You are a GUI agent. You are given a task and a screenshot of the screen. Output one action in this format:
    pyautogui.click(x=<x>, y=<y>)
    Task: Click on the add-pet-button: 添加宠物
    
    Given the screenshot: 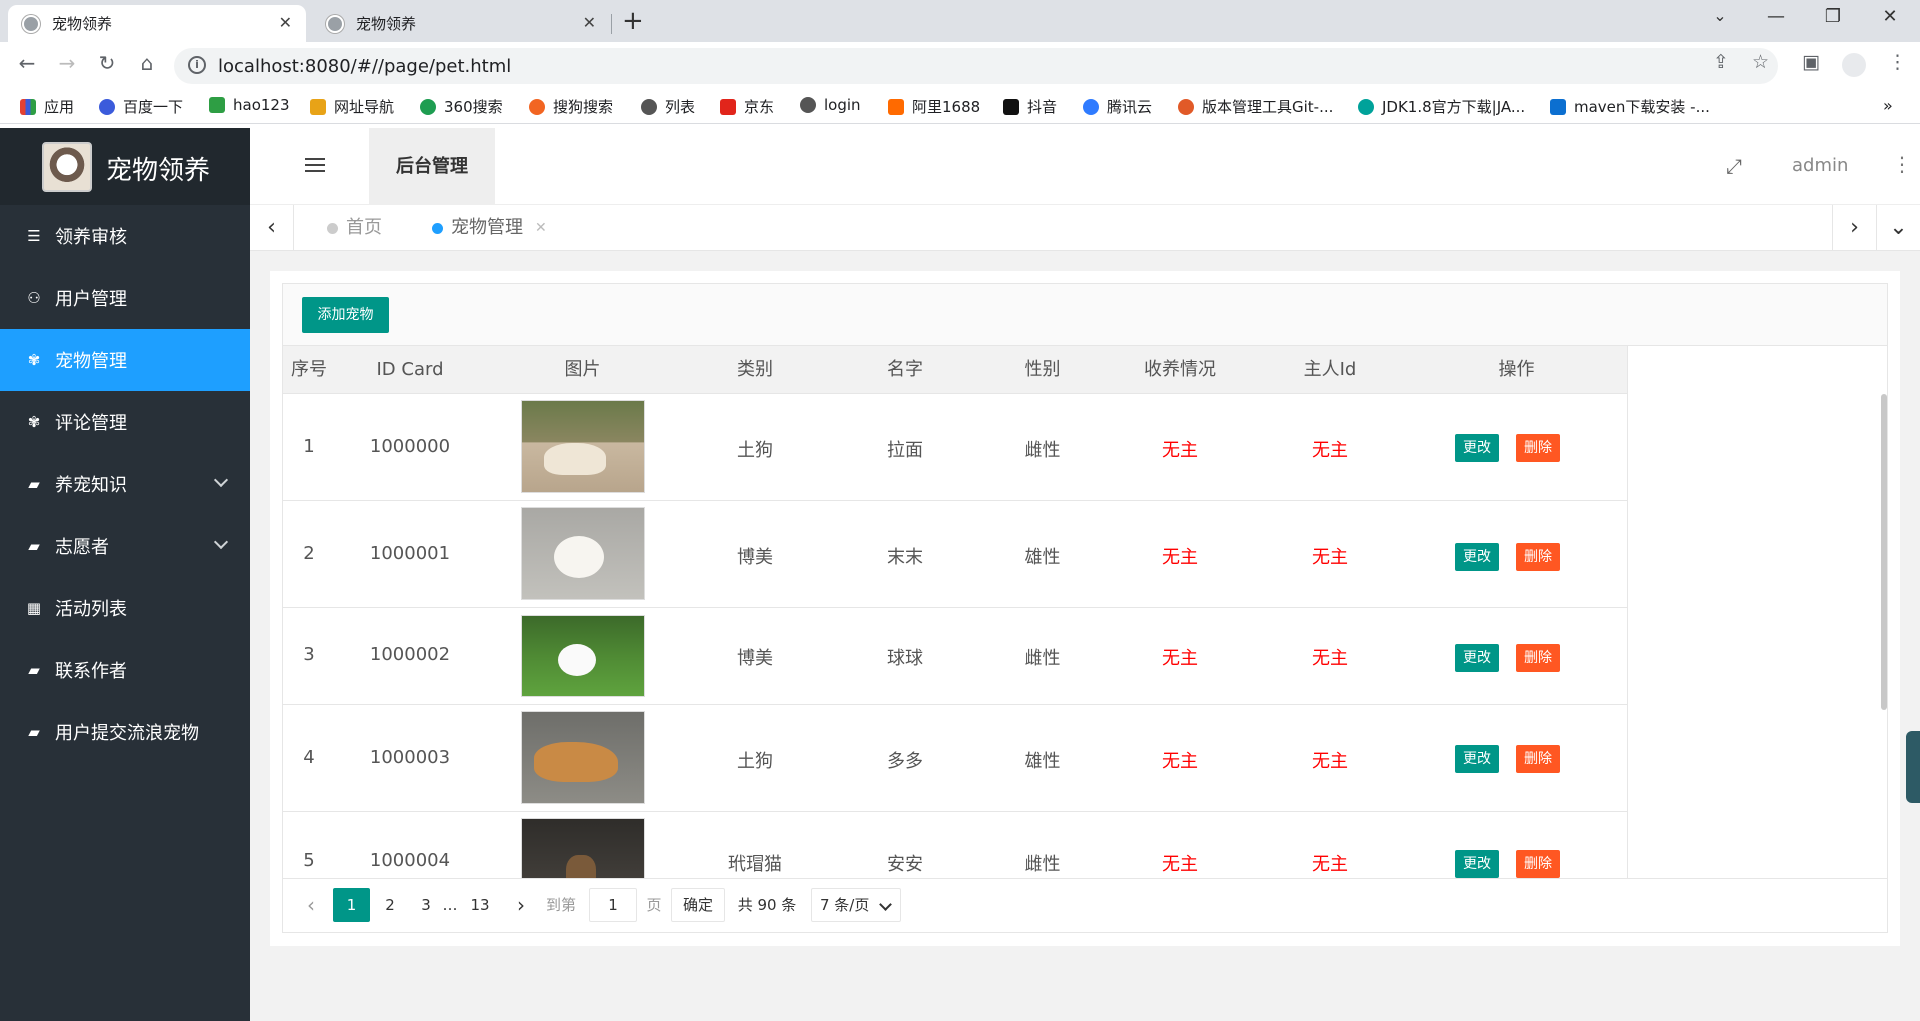 What is the action you would take?
    pyautogui.click(x=345, y=315)
    